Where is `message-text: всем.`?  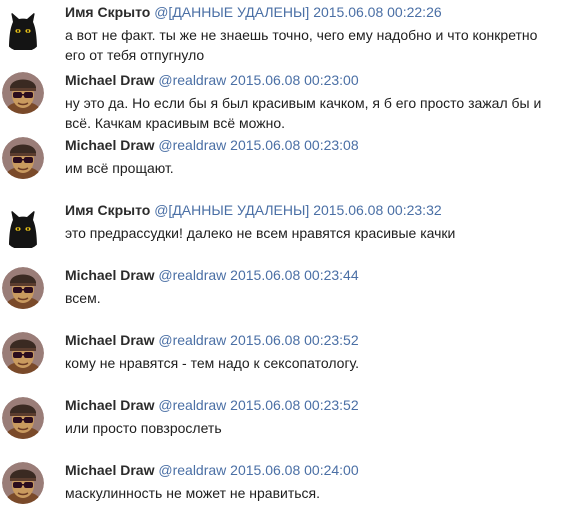
message-text: всем. is located at coordinates (83, 298).